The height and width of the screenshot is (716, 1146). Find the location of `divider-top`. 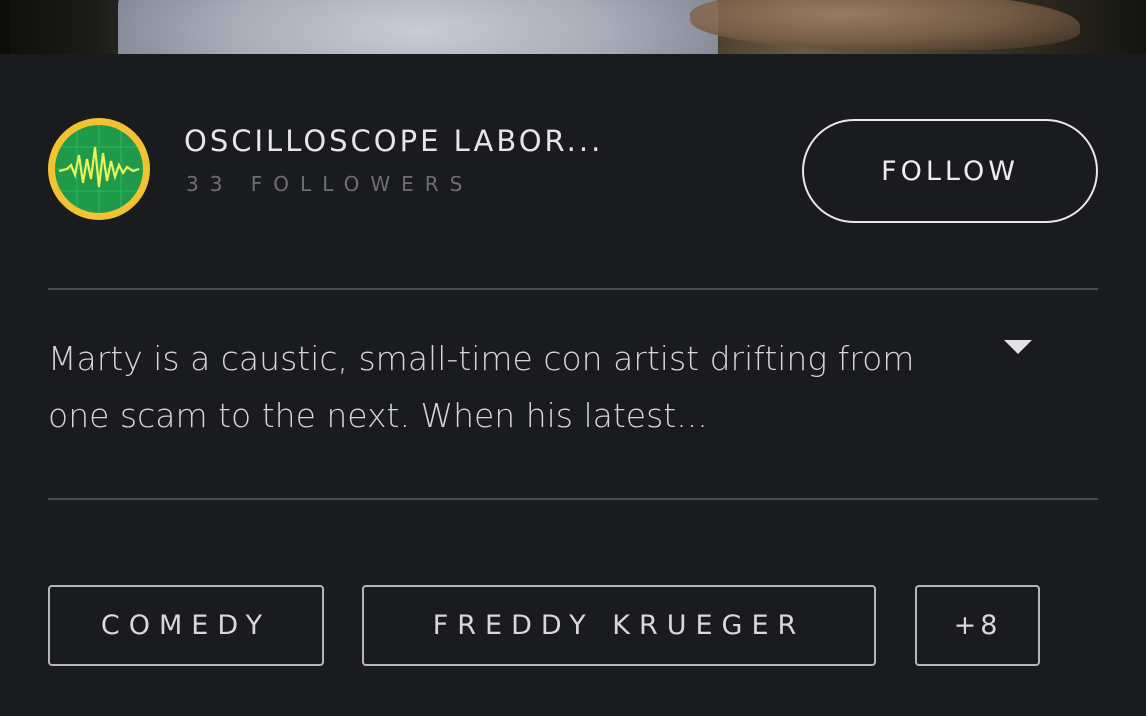

divider-top is located at coordinates (573, 289).